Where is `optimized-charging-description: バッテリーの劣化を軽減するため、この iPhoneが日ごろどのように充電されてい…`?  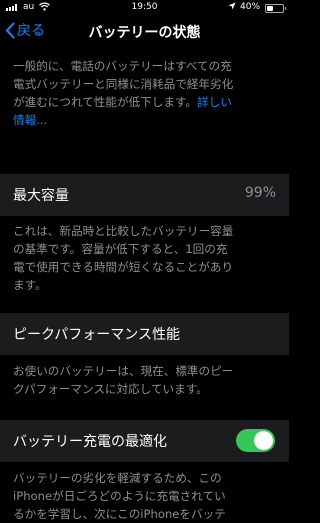 optimized-charging-description: バッテリーの劣化を軽減するため、この iPhoneが日ごろどのように充電されてい… is located at coordinates (119, 496).